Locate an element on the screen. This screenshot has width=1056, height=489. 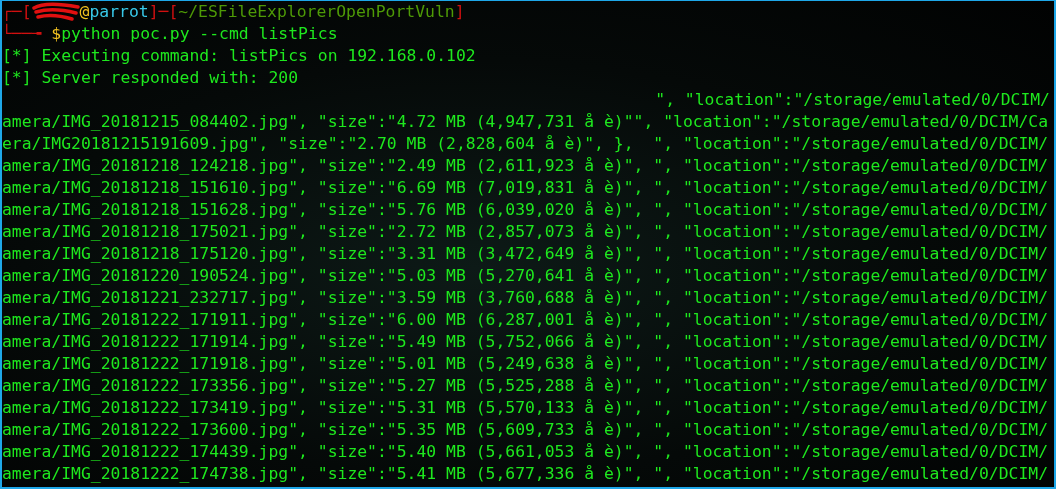
output-line: amera/IMG_20181222_171914.jpg", "size":"5.49 MB (5,752,066 å è)", ", "location":"/storage/emulated/0/DCIM/ is located at coordinates (525, 342).